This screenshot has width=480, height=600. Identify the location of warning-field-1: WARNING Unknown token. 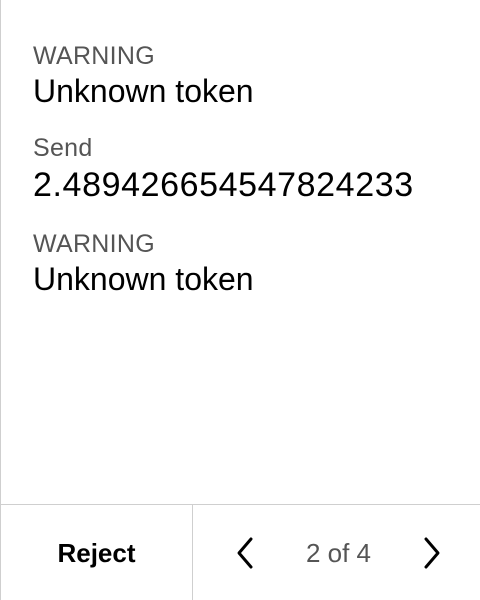
(240, 75).